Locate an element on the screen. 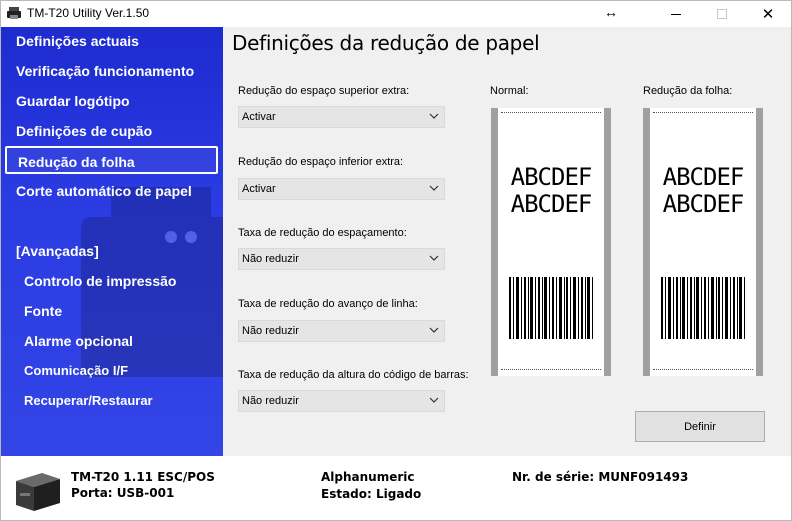 The width and height of the screenshot is (792, 521). close-icon: ✕ is located at coordinates (768, 14).